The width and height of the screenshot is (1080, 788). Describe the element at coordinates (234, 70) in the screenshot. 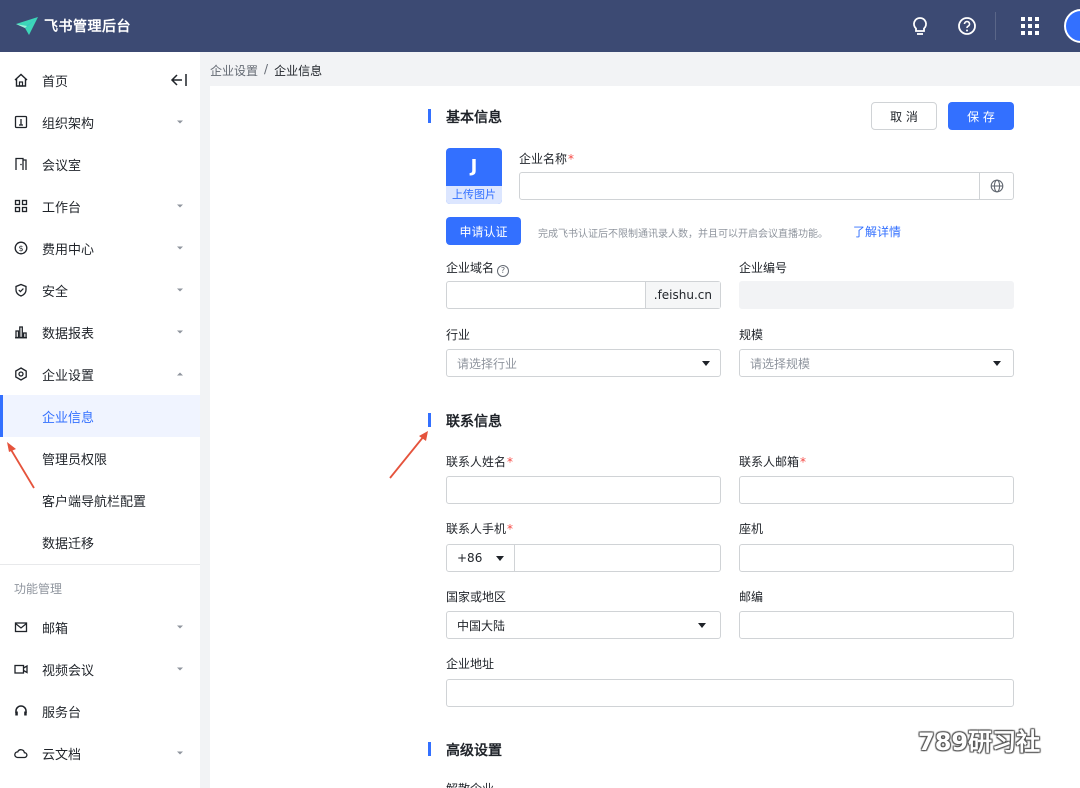

I see `breadcrumb-parent: 企业设置` at that location.